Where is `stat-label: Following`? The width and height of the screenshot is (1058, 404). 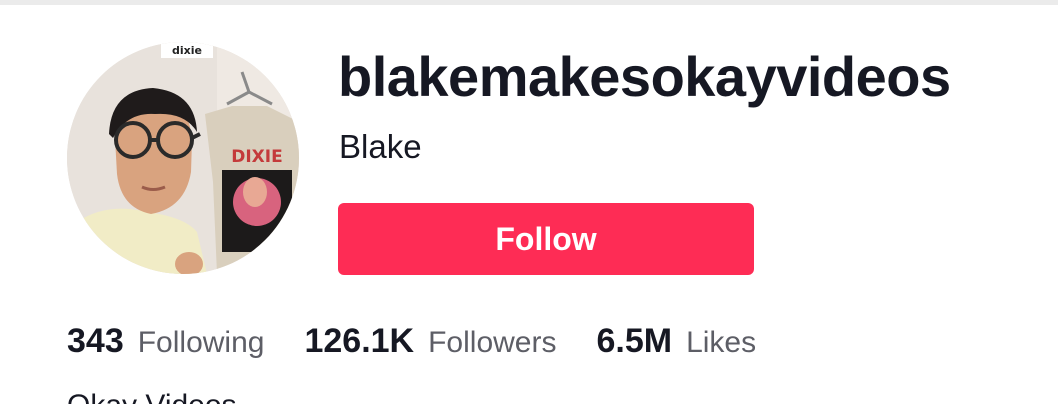
stat-label: Following is located at coordinates (201, 342).